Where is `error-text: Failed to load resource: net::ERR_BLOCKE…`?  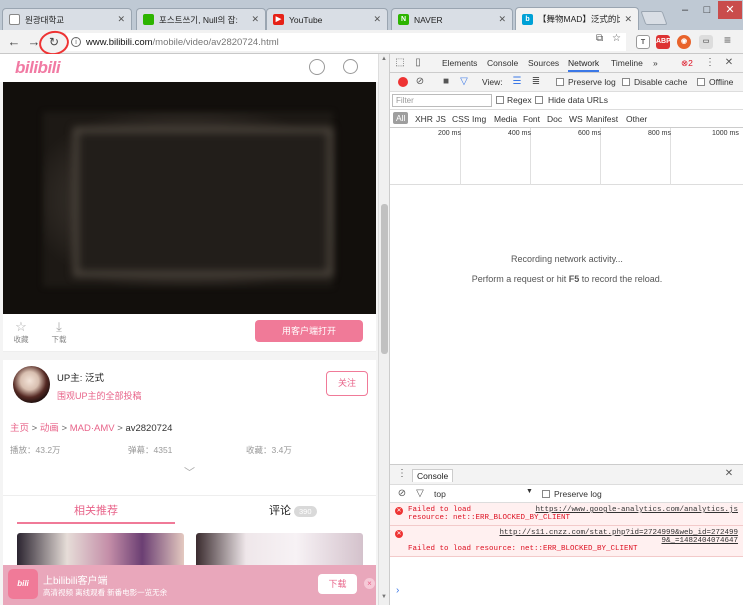 error-text: Failed to load resource: net::ERR_BLOCKE… is located at coordinates (523, 549).